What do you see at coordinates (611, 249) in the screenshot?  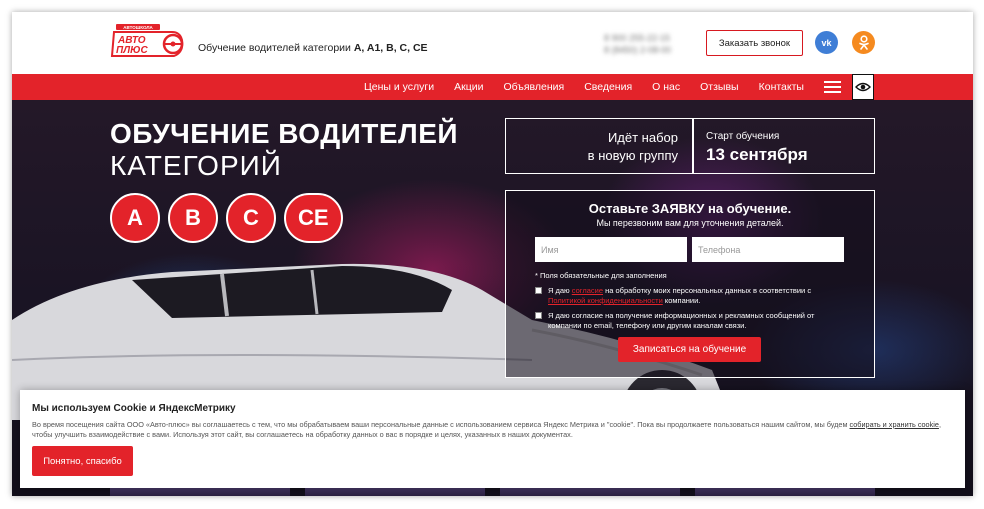 I see `name-input: Имя` at bounding box center [611, 249].